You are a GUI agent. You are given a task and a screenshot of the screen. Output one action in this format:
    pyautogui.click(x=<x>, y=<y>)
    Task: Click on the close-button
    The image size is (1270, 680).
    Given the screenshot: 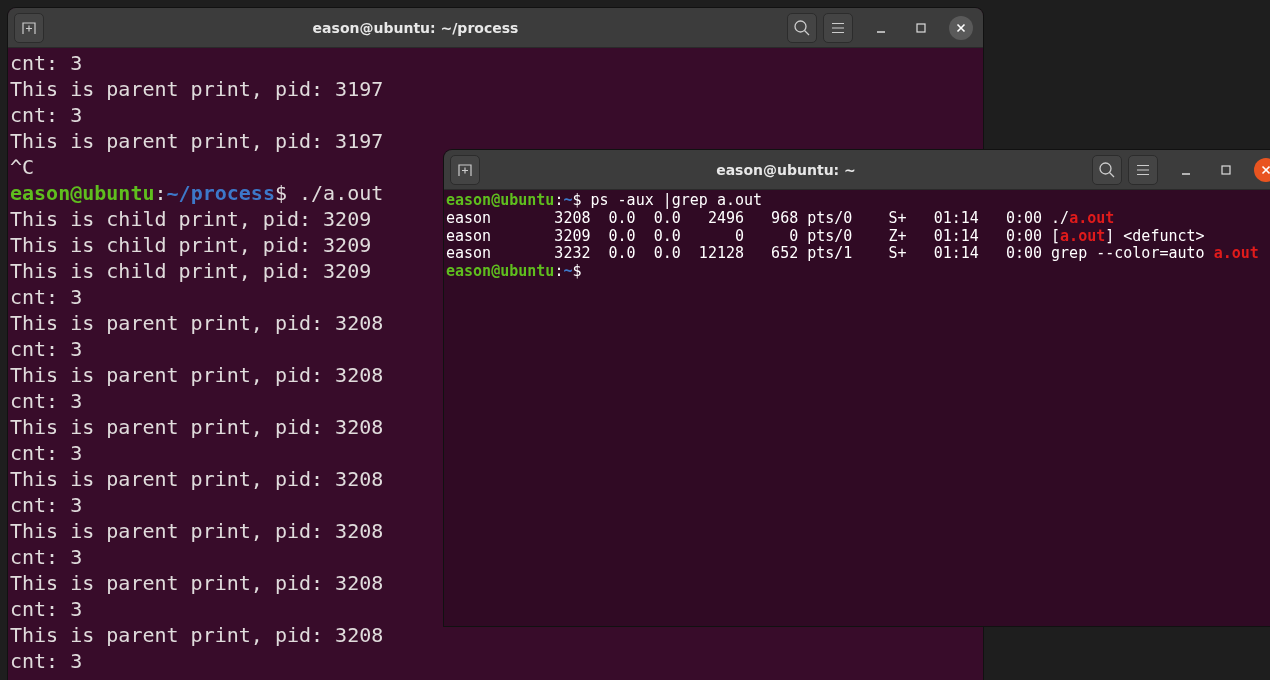 What is the action you would take?
    pyautogui.click(x=961, y=27)
    